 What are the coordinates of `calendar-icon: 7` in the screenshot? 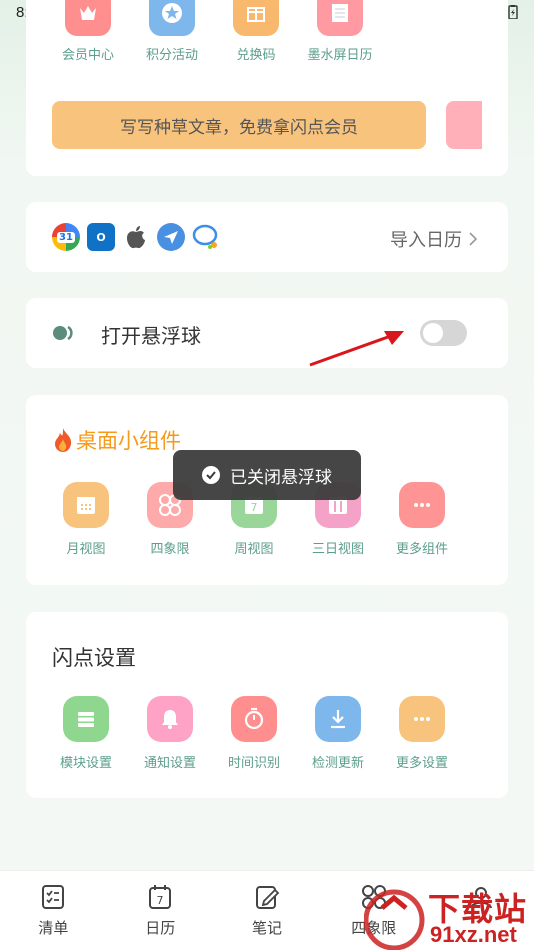 It's located at (160, 897).